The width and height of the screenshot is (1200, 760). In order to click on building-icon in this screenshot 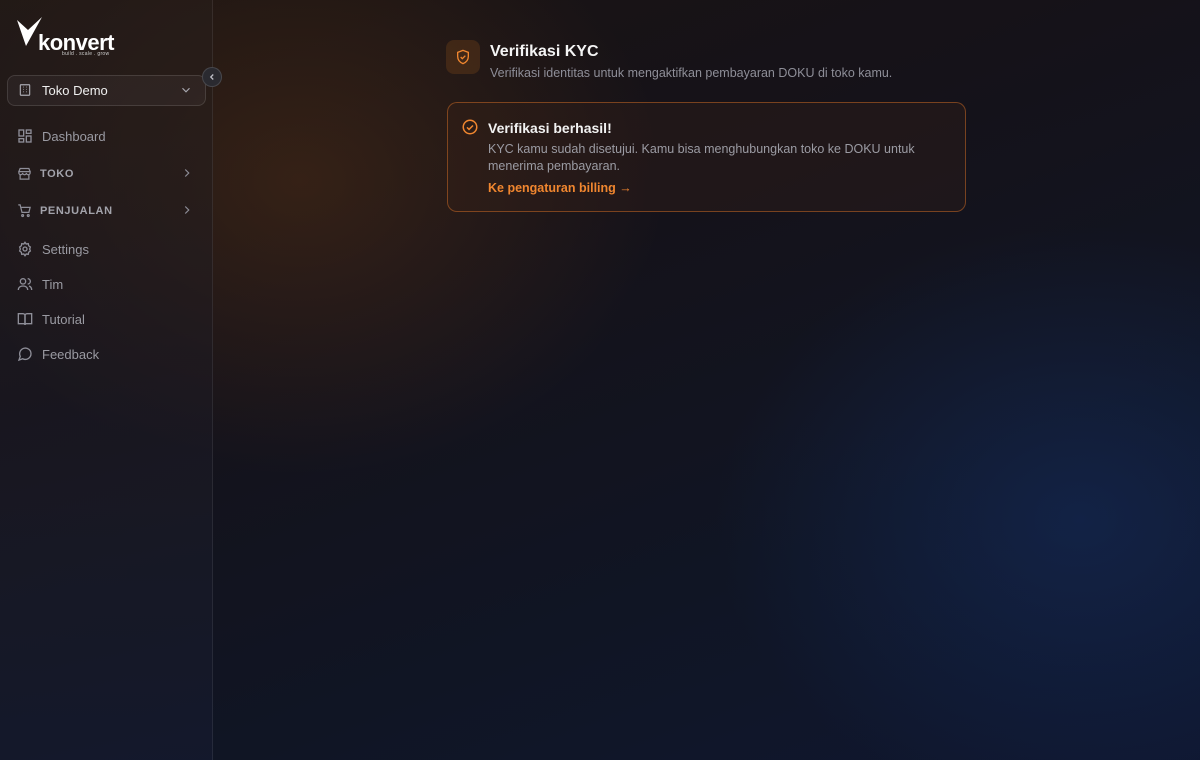, I will do `click(26, 91)`.